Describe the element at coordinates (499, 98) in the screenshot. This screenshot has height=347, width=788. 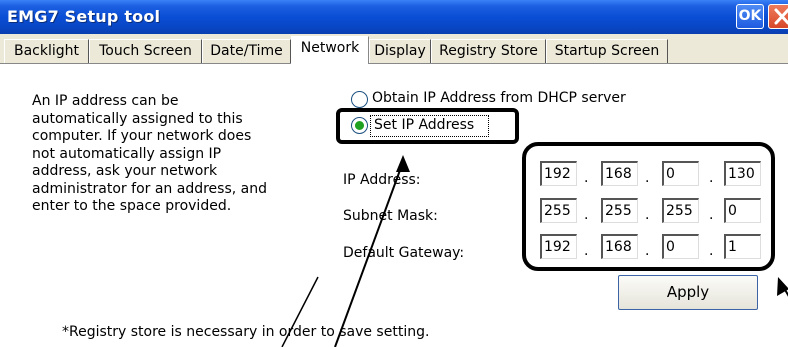
I see `radio-dhcp-label: Obtain IP Address from DHCP server` at that location.